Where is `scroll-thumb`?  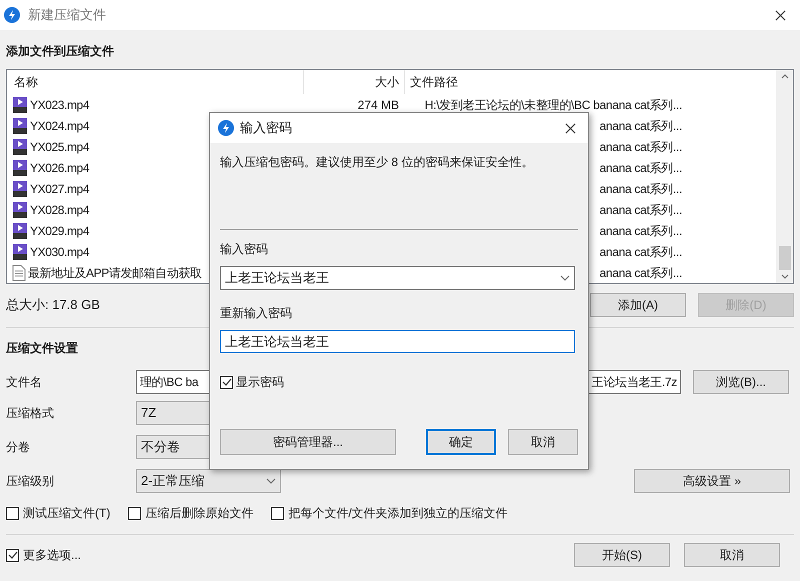
scroll-thumb is located at coordinates (784, 258).